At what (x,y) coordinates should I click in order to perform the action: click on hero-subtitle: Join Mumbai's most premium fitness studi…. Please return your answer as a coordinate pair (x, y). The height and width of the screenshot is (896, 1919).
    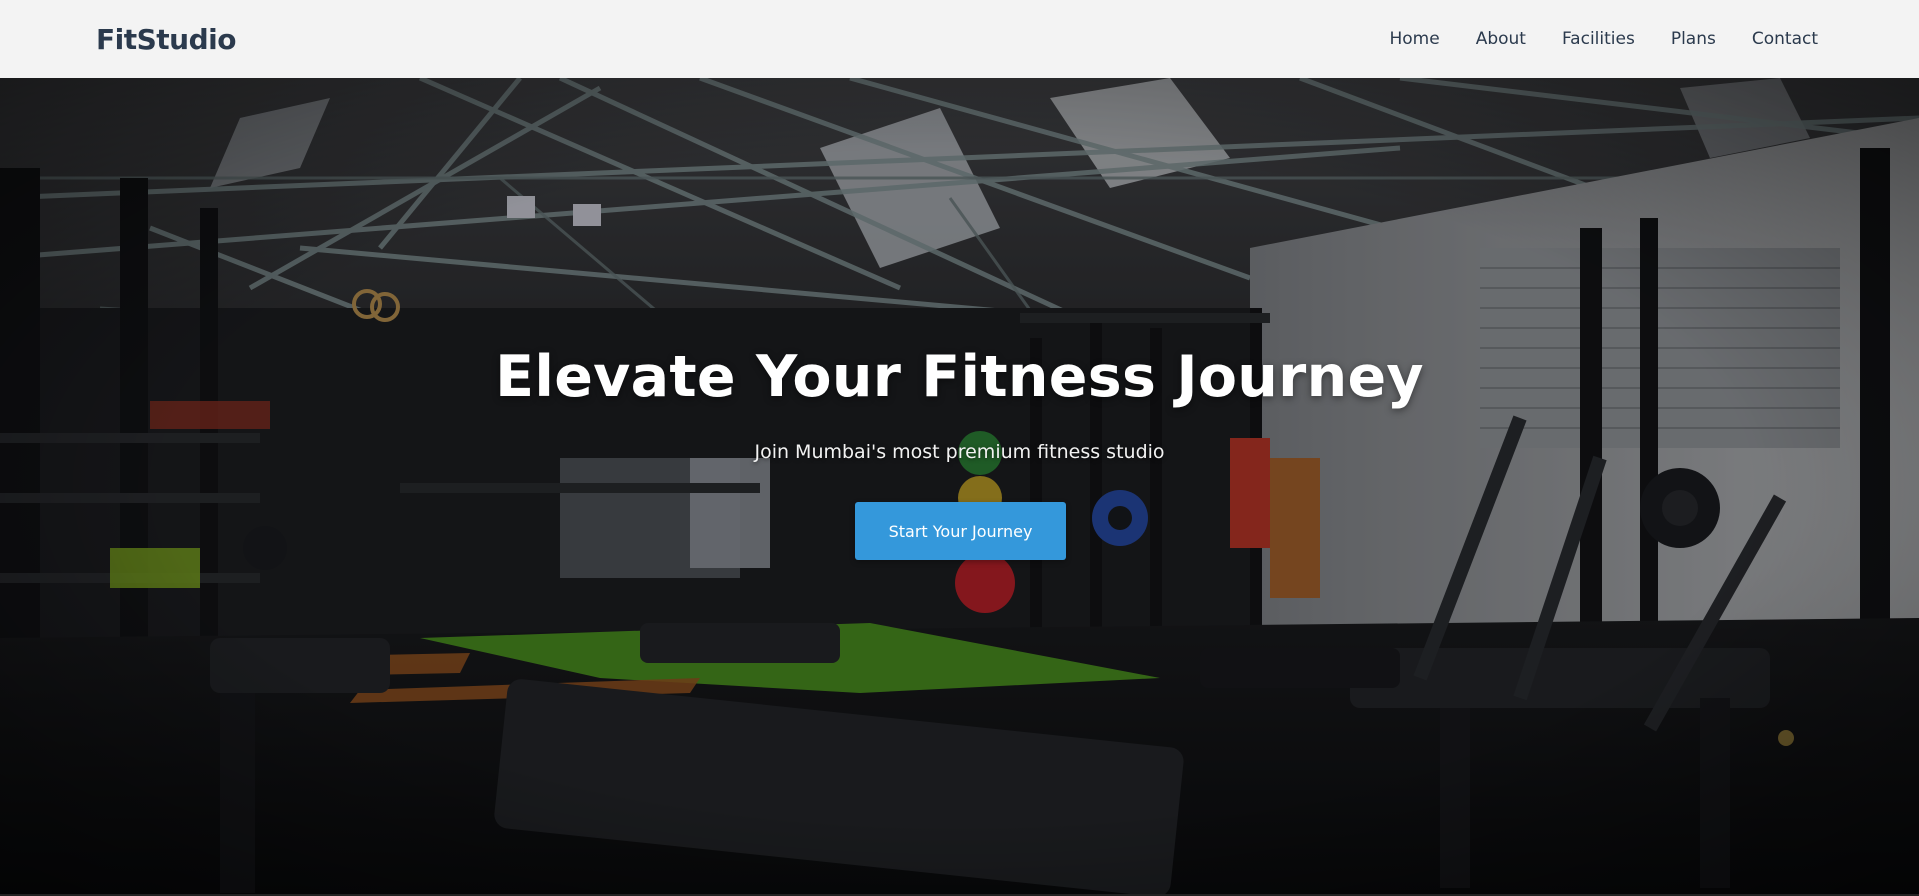
    Looking at the image, I should click on (959, 452).